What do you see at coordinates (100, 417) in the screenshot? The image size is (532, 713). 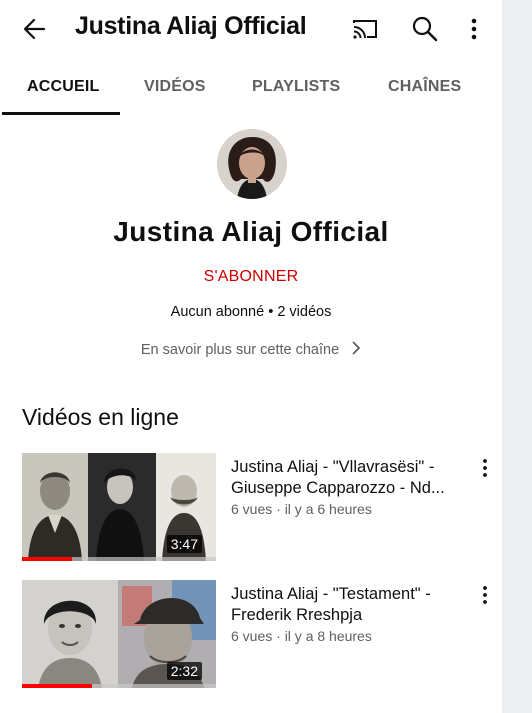 I see `section-title: Vidéos en ligne` at bounding box center [100, 417].